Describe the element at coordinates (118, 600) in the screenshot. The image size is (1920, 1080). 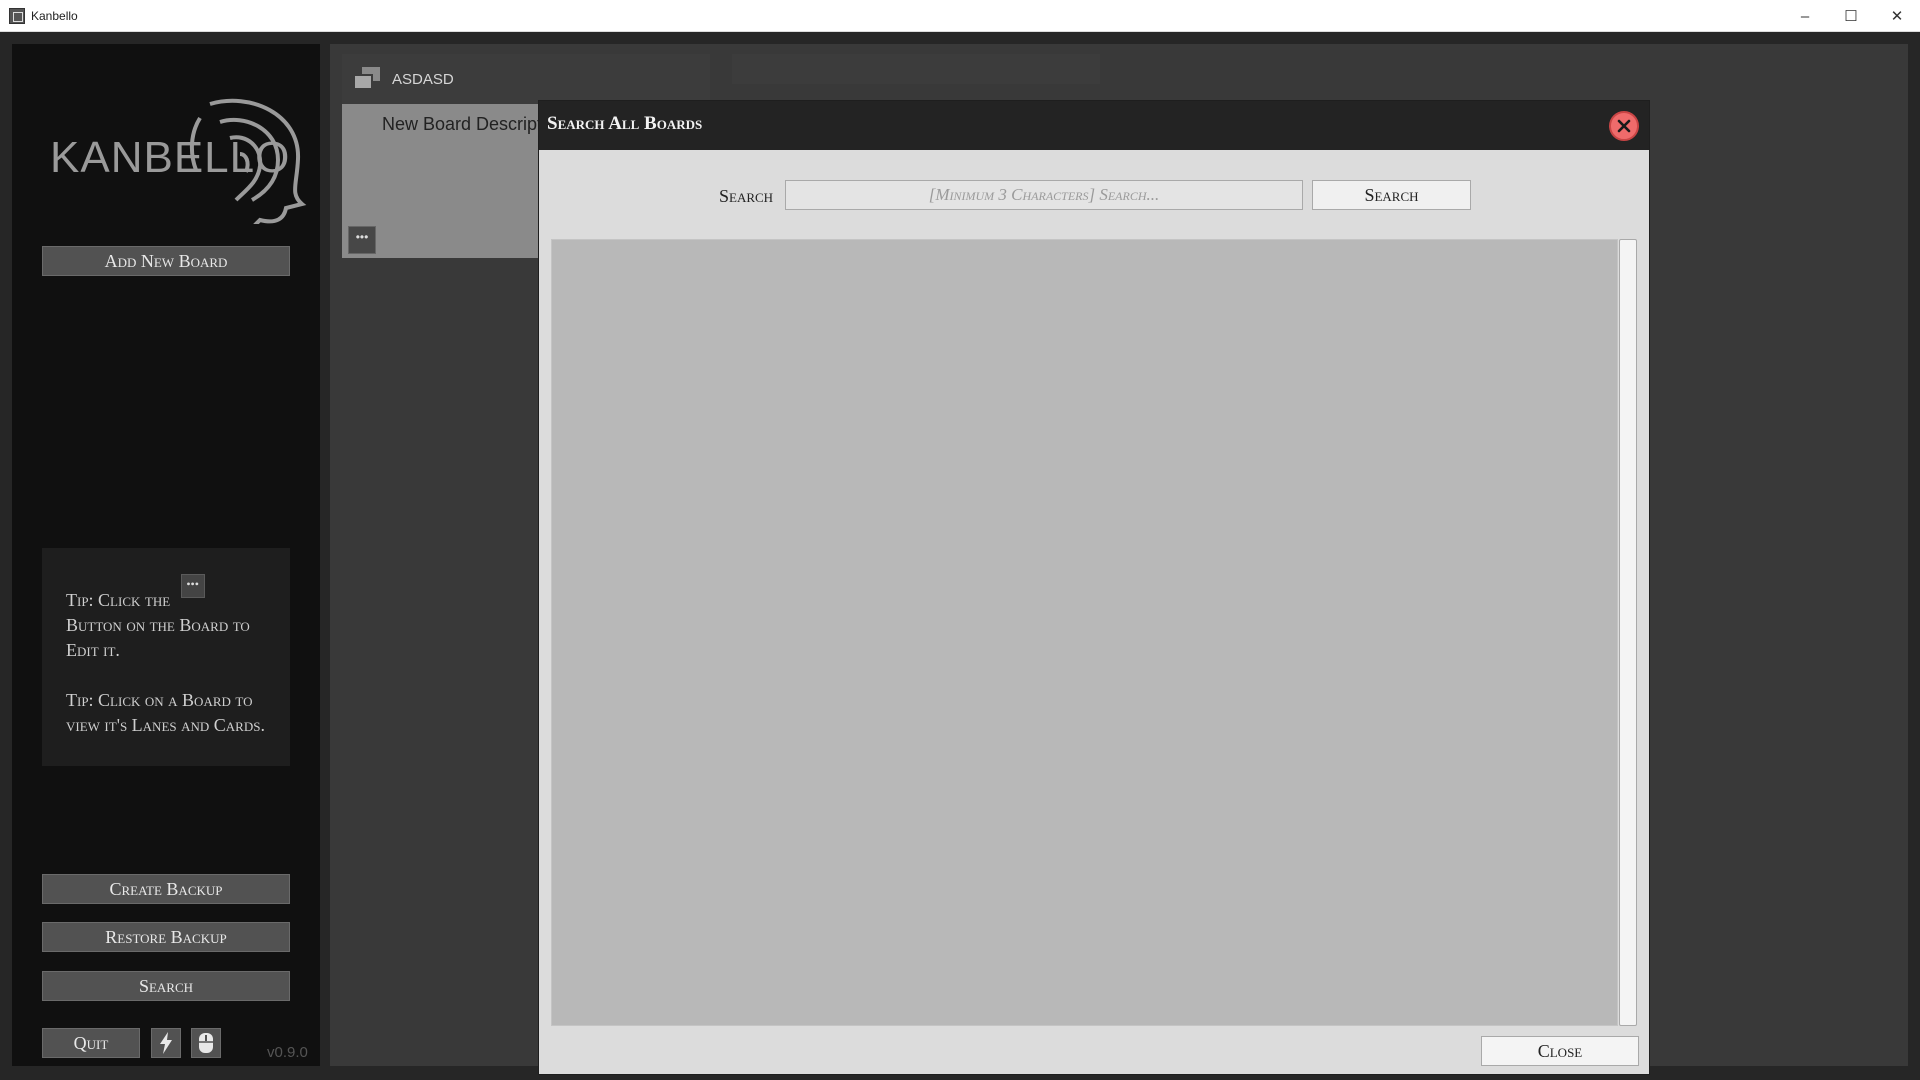
I see `tip-1-line1: Tip: Click the` at that location.